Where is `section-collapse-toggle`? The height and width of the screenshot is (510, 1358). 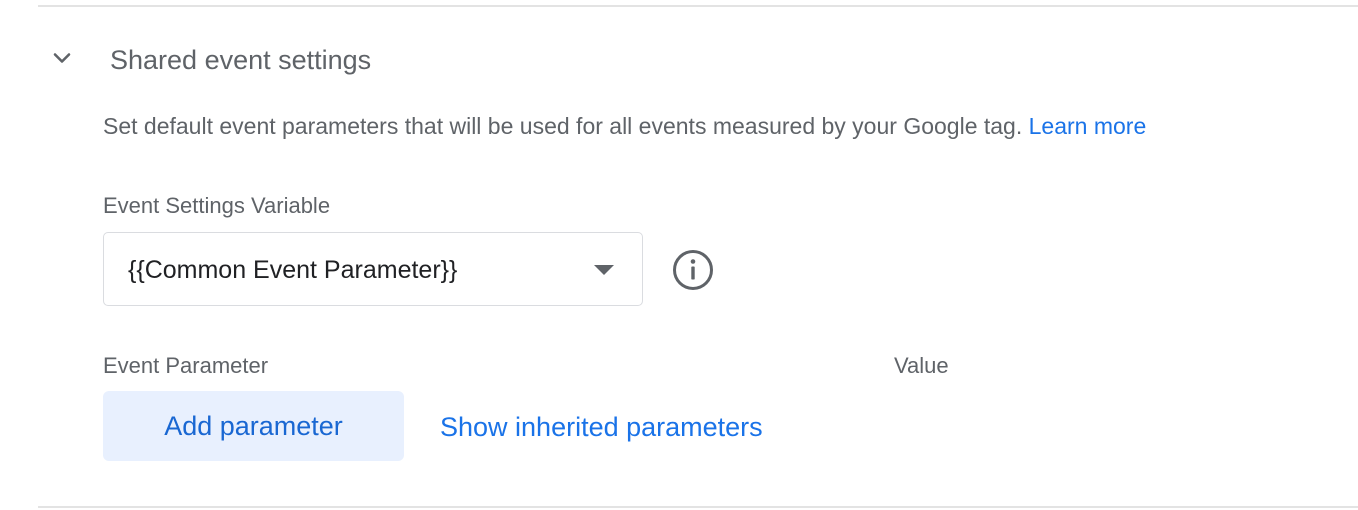 section-collapse-toggle is located at coordinates (62, 58).